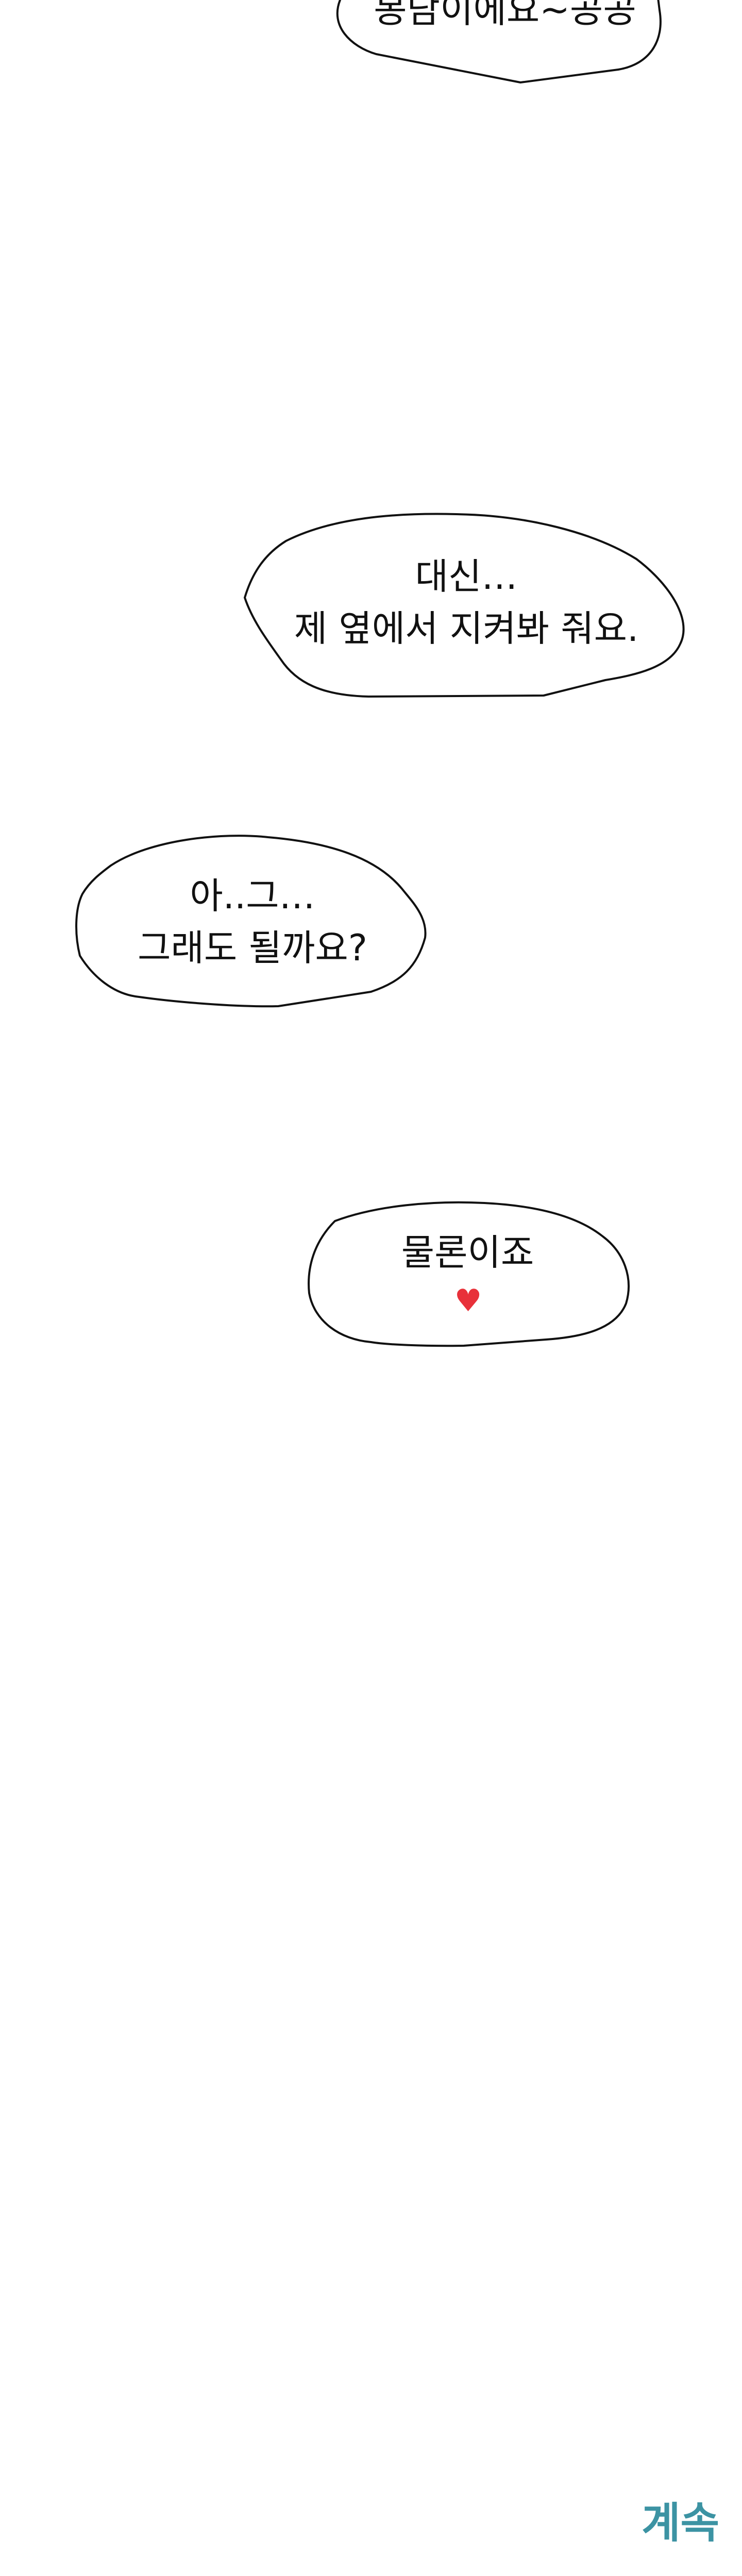 The image size is (742, 2576). I want to click on bubble-1-line-1: 봉담이에요~공공, so click(505, 15).